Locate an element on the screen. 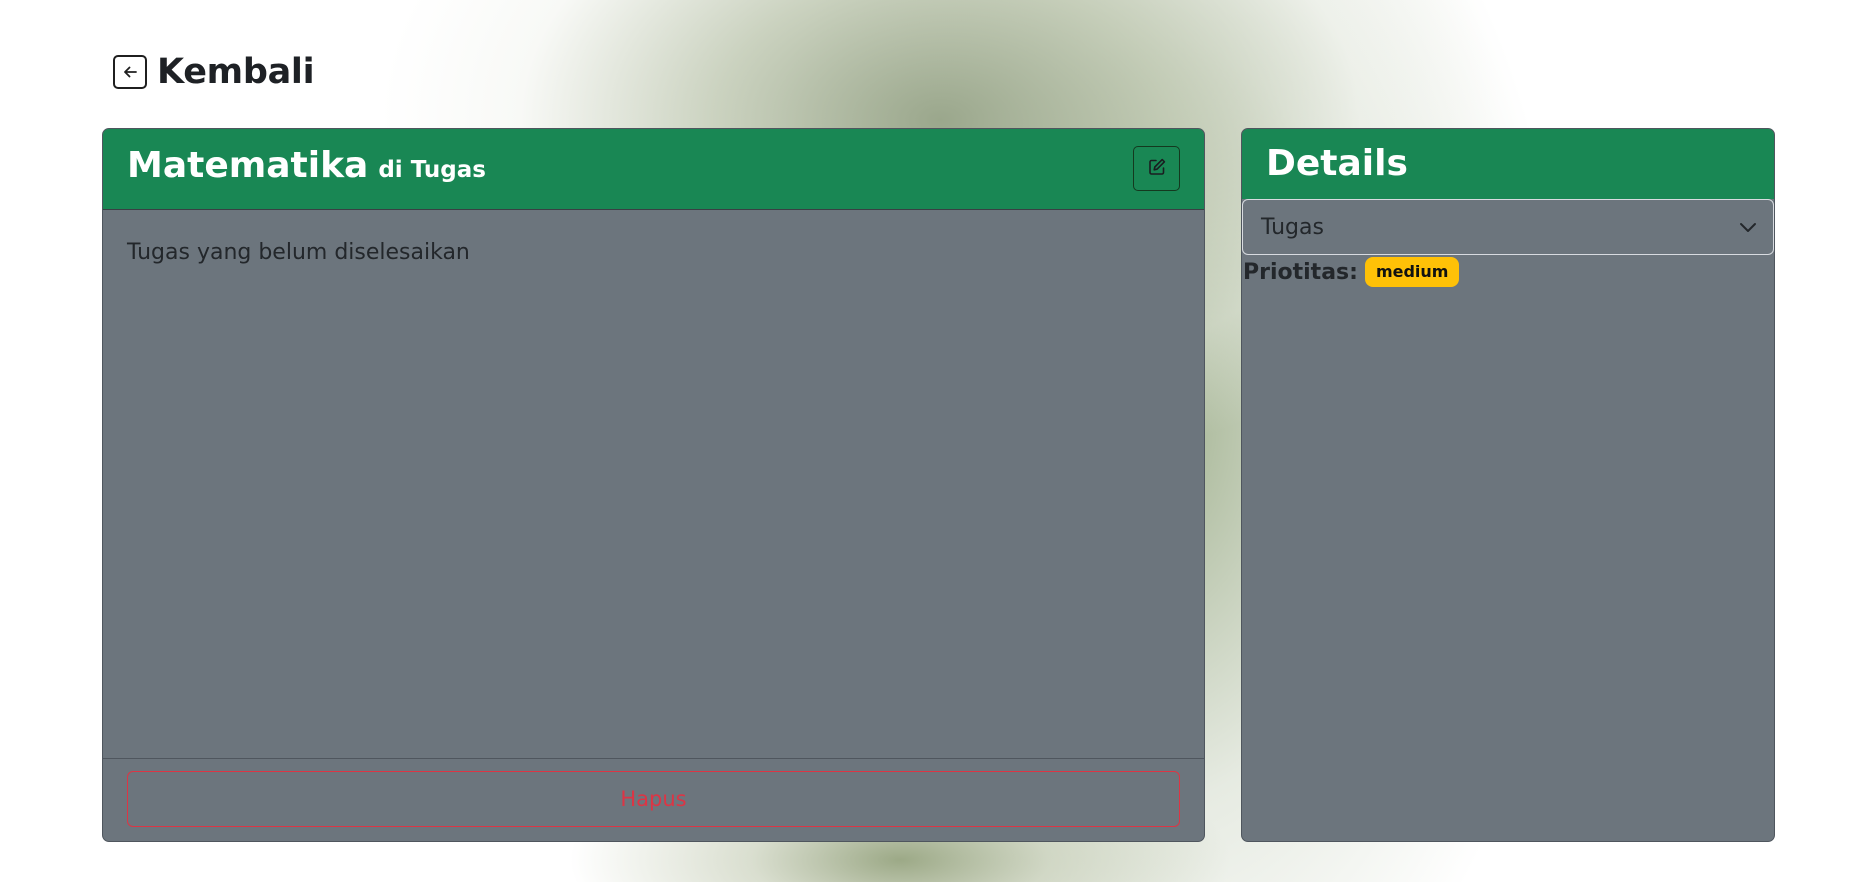 The image size is (1875, 882). chevron-down-icon is located at coordinates (1748, 230).